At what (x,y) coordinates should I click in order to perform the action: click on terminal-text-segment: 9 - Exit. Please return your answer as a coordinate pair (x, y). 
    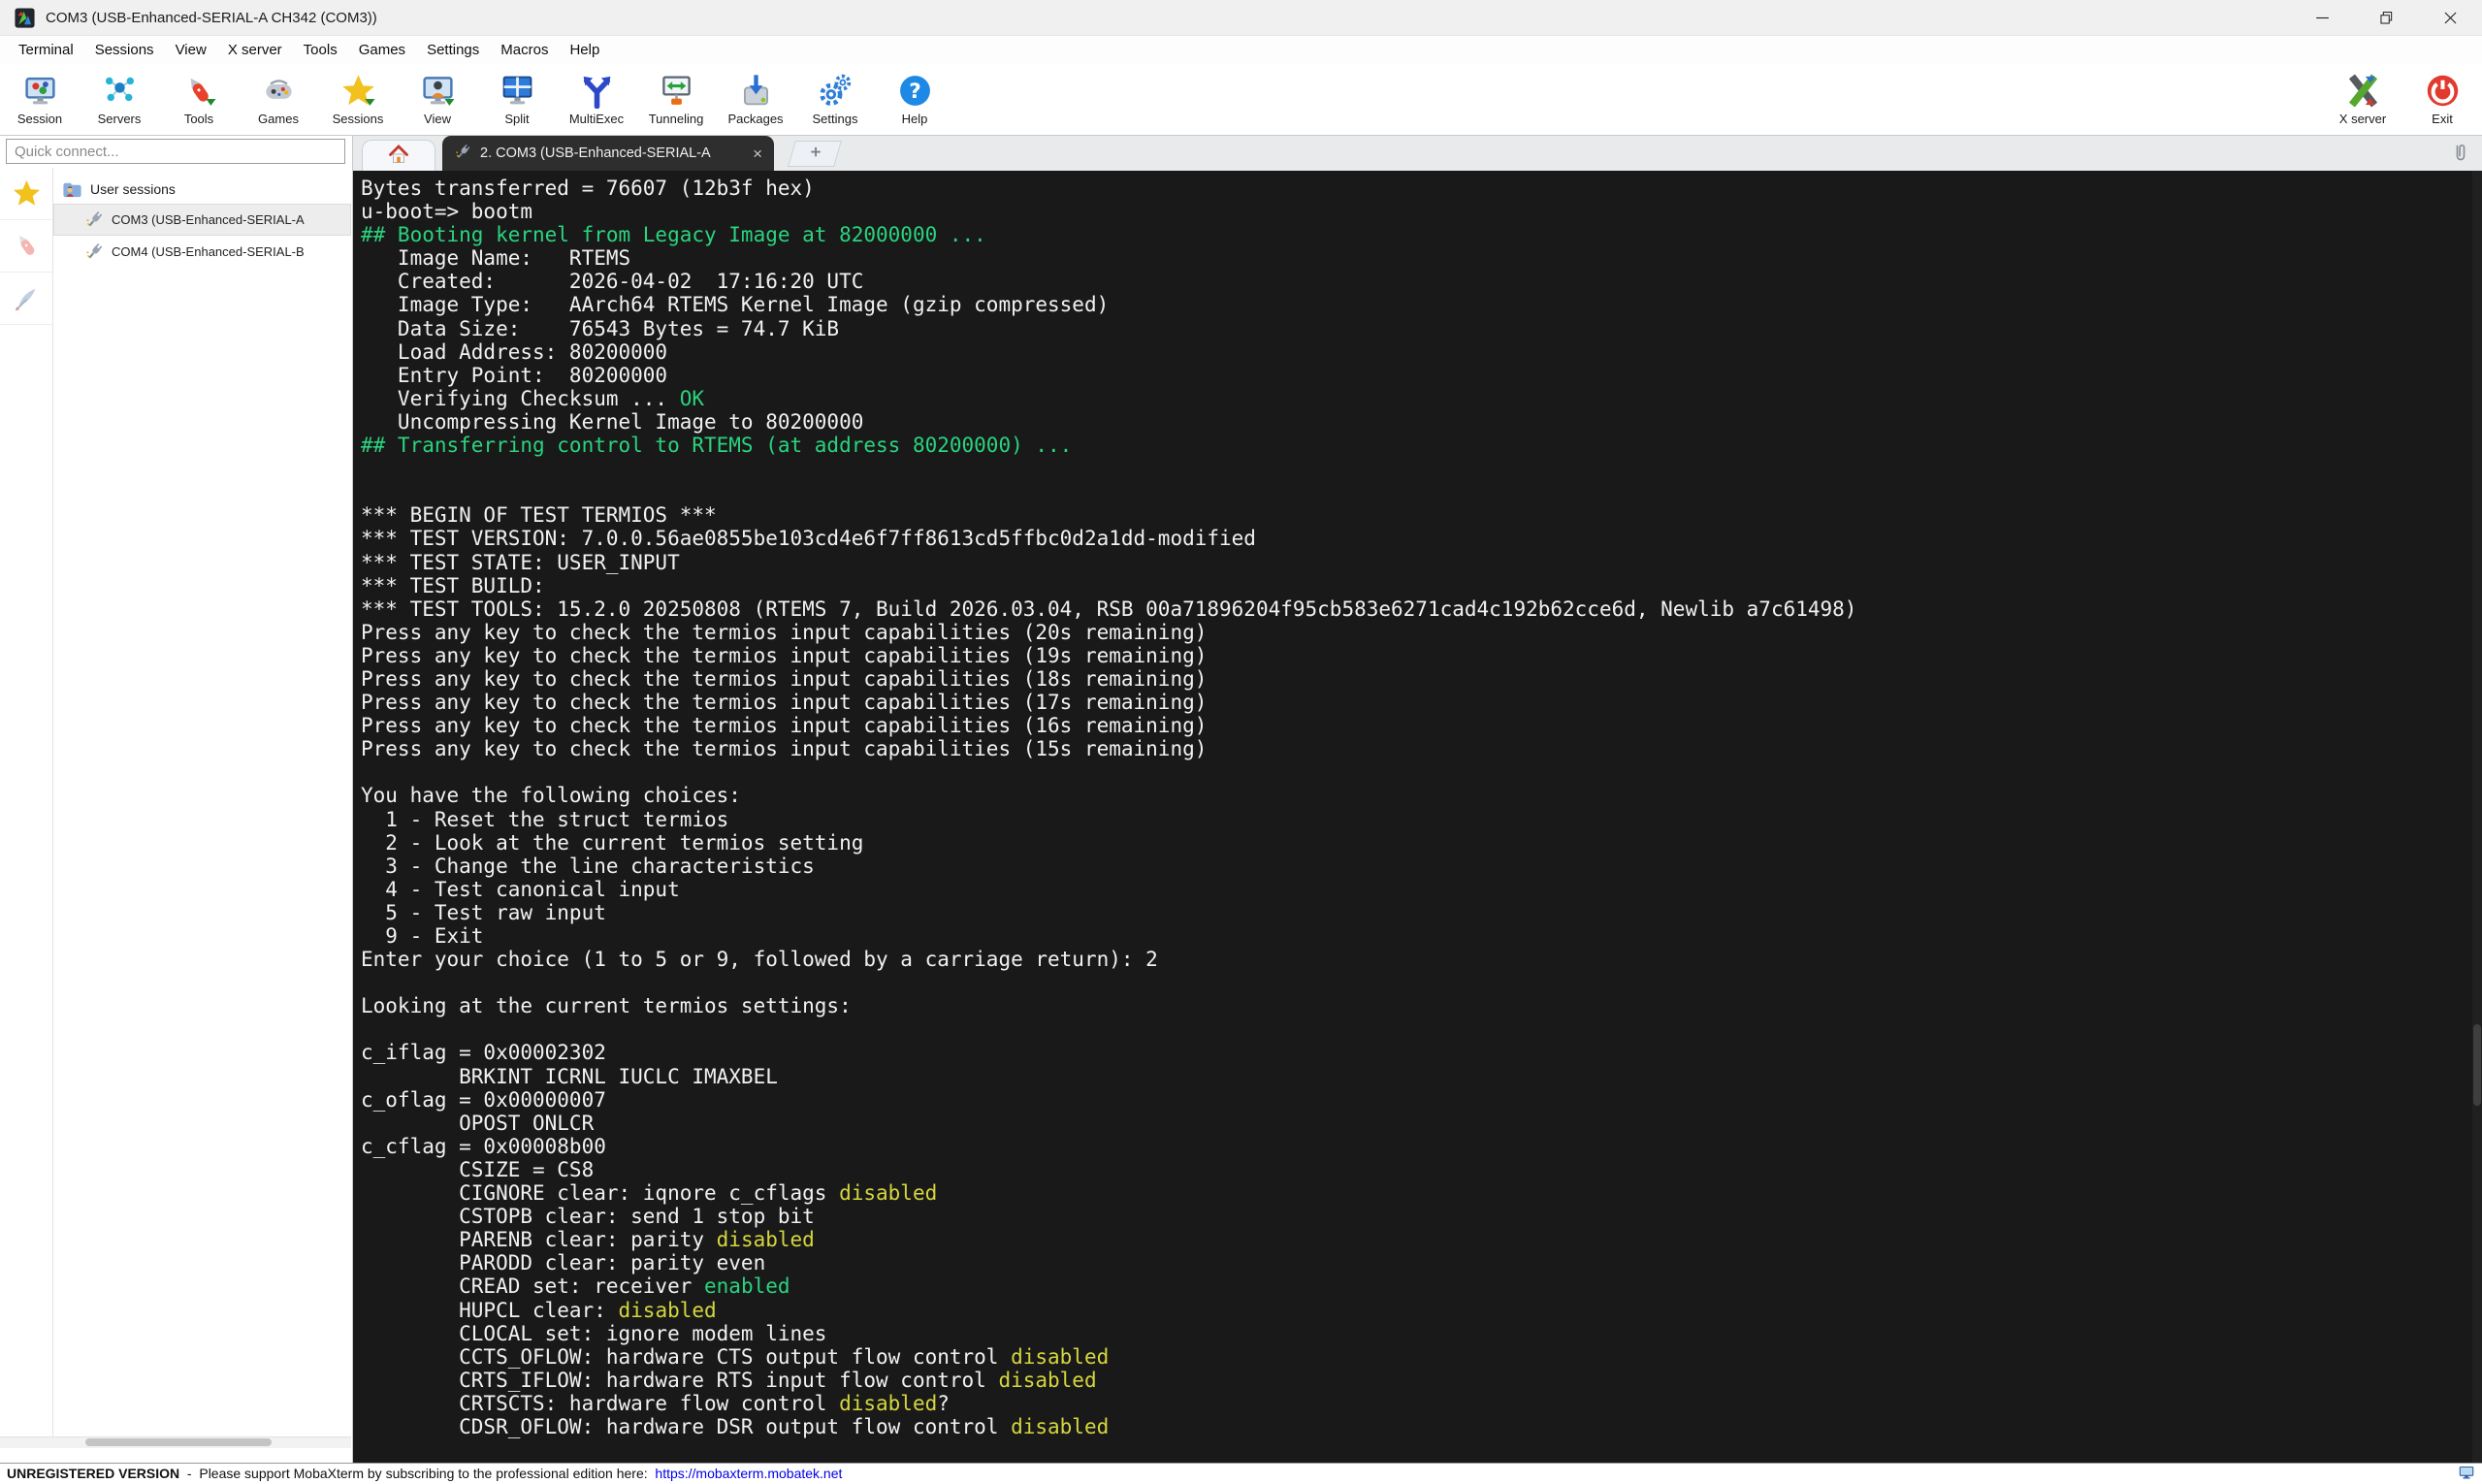
    Looking at the image, I should click on (422, 936).